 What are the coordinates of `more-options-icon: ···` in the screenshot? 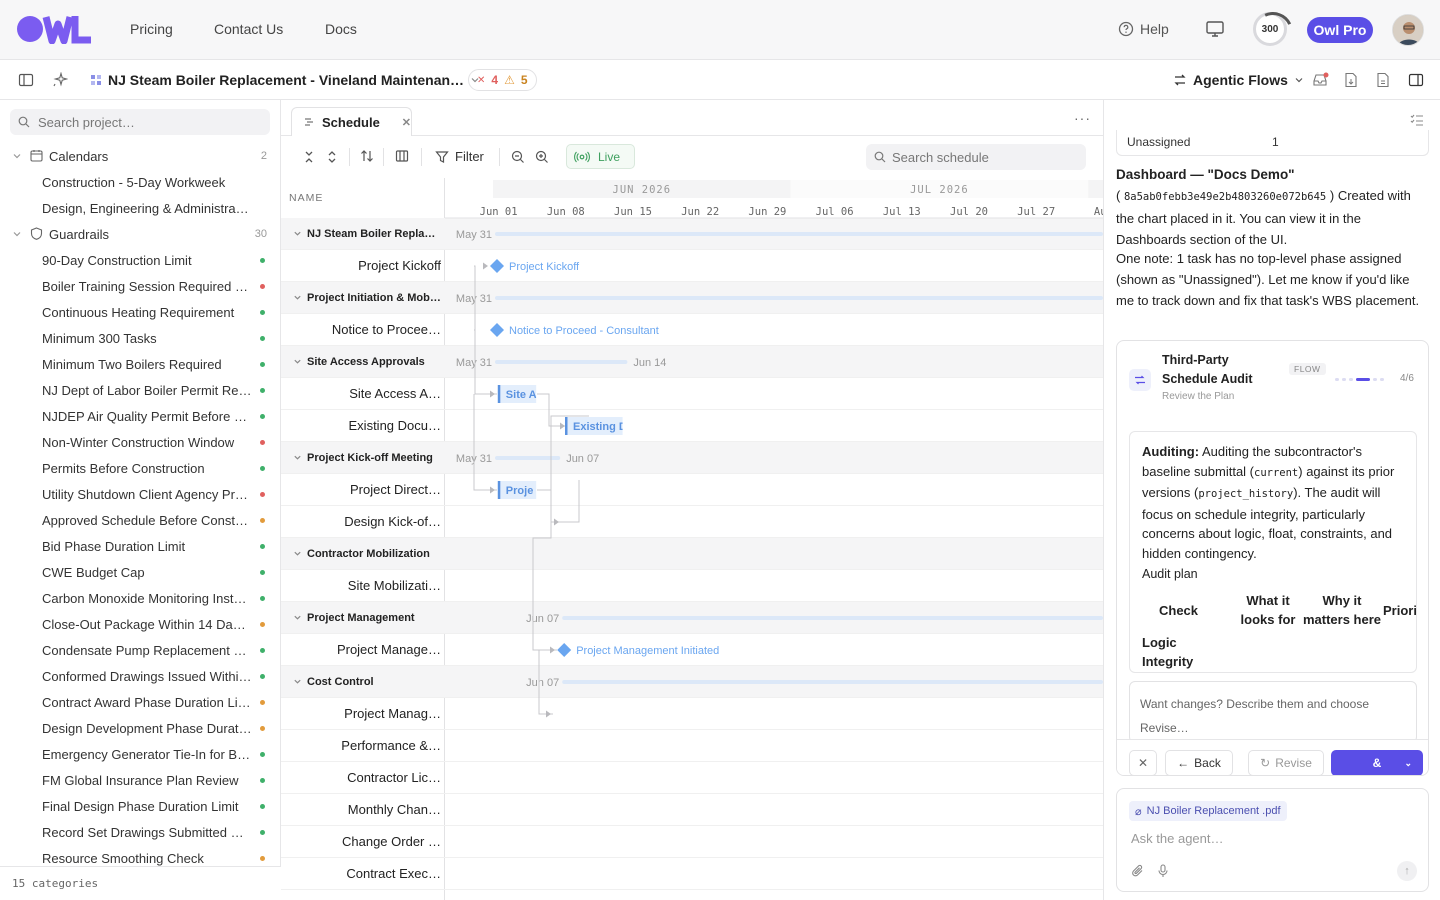 It's located at (1082, 118).